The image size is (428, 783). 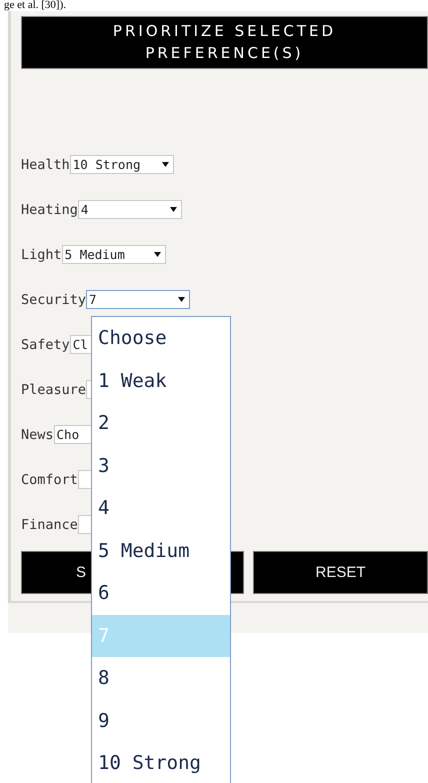 I want to click on preference-label: News, so click(x=37, y=434).